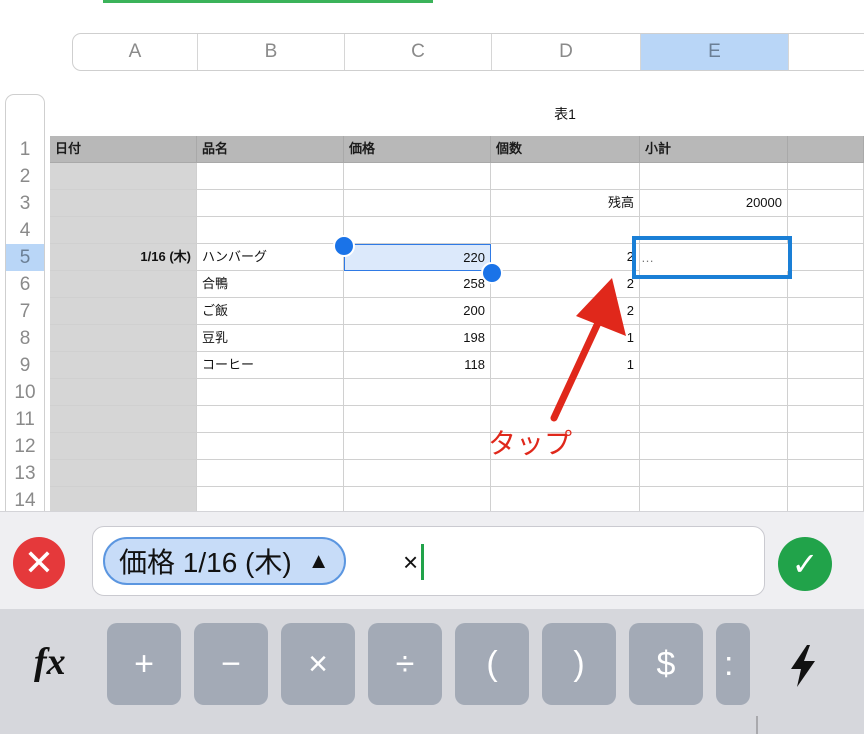 Image resolution: width=864 pixels, height=734 pixels. I want to click on row-header-selected: 5, so click(25, 257).